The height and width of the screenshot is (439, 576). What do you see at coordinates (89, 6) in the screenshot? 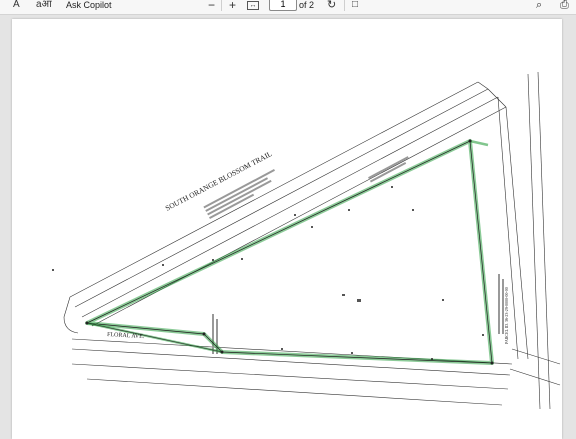
I see `ask-copilot-button: Ask Copilot` at bounding box center [89, 6].